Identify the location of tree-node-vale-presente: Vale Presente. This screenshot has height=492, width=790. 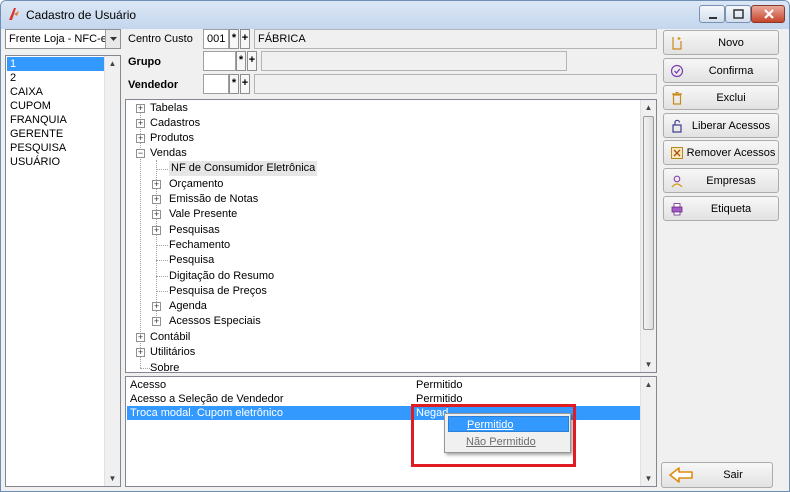
(203, 214).